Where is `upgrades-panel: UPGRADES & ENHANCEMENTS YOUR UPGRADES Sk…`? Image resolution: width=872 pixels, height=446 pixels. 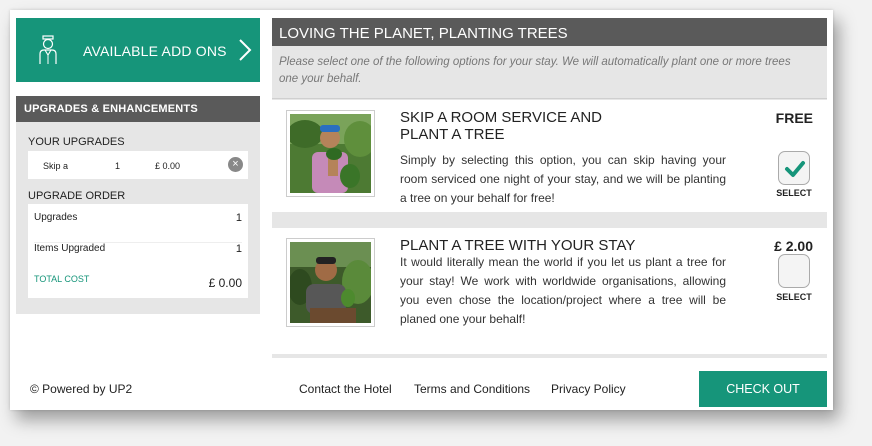
upgrades-panel: UPGRADES & ENHANCEMENTS YOUR UPGRADES Sk… is located at coordinates (138, 205).